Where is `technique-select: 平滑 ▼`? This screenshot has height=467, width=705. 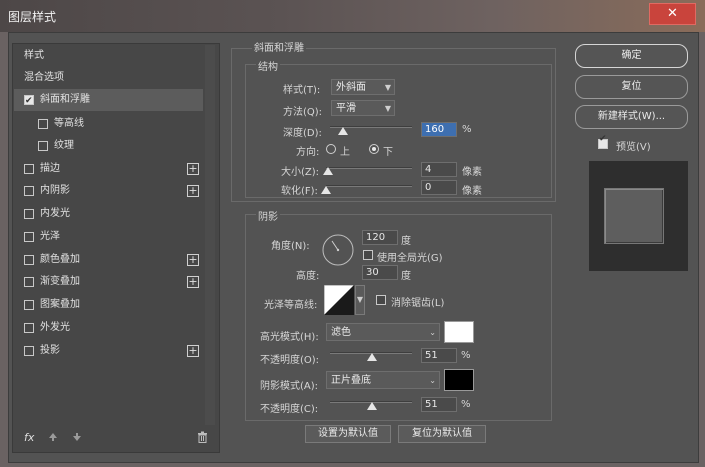 technique-select: 平滑 ▼ is located at coordinates (363, 108).